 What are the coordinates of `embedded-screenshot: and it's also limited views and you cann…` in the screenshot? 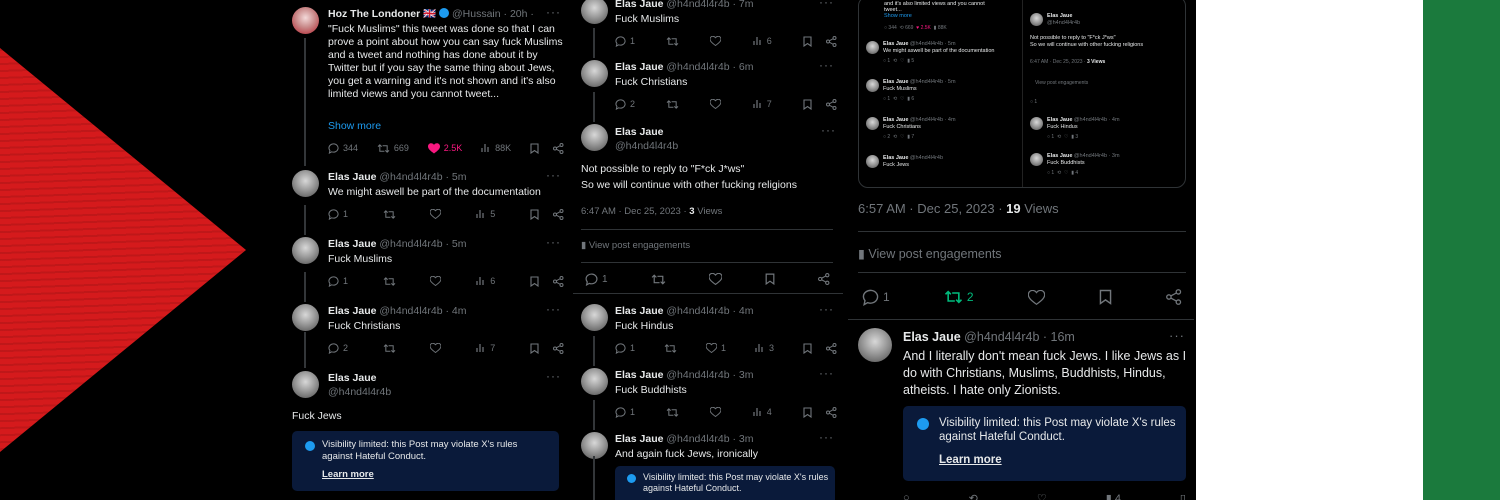 It's located at (1022, 94).